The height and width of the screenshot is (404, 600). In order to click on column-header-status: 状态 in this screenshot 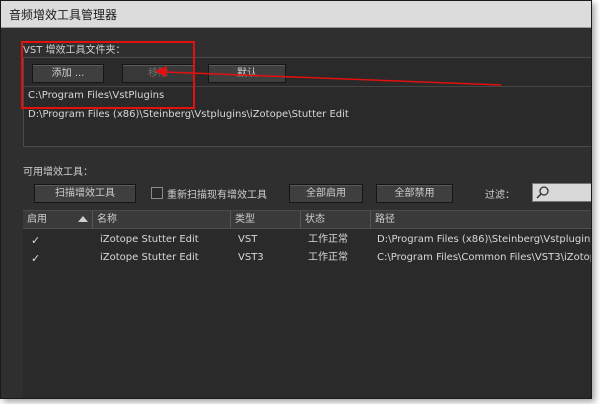, I will do `click(336, 219)`.